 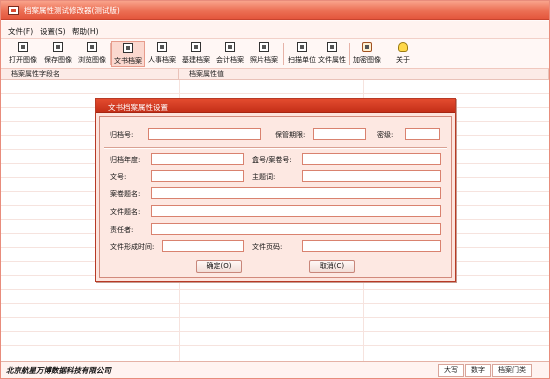 I want to click on responsible-label: 责任者:, so click(x=122, y=230).